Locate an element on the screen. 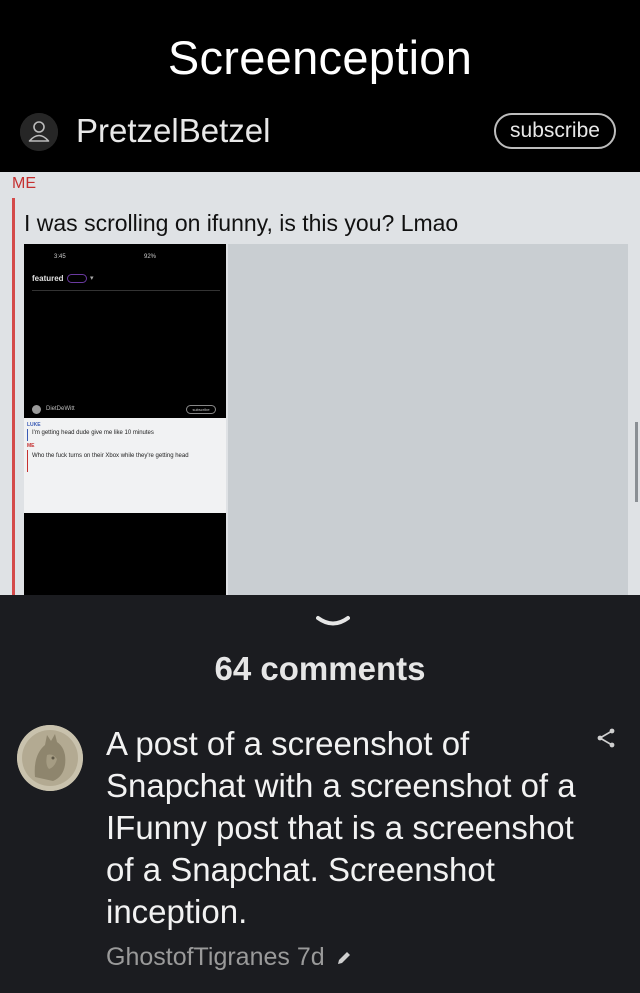 The image size is (640, 993). nested-poster-name: DietDeWitt is located at coordinates (60, 409).